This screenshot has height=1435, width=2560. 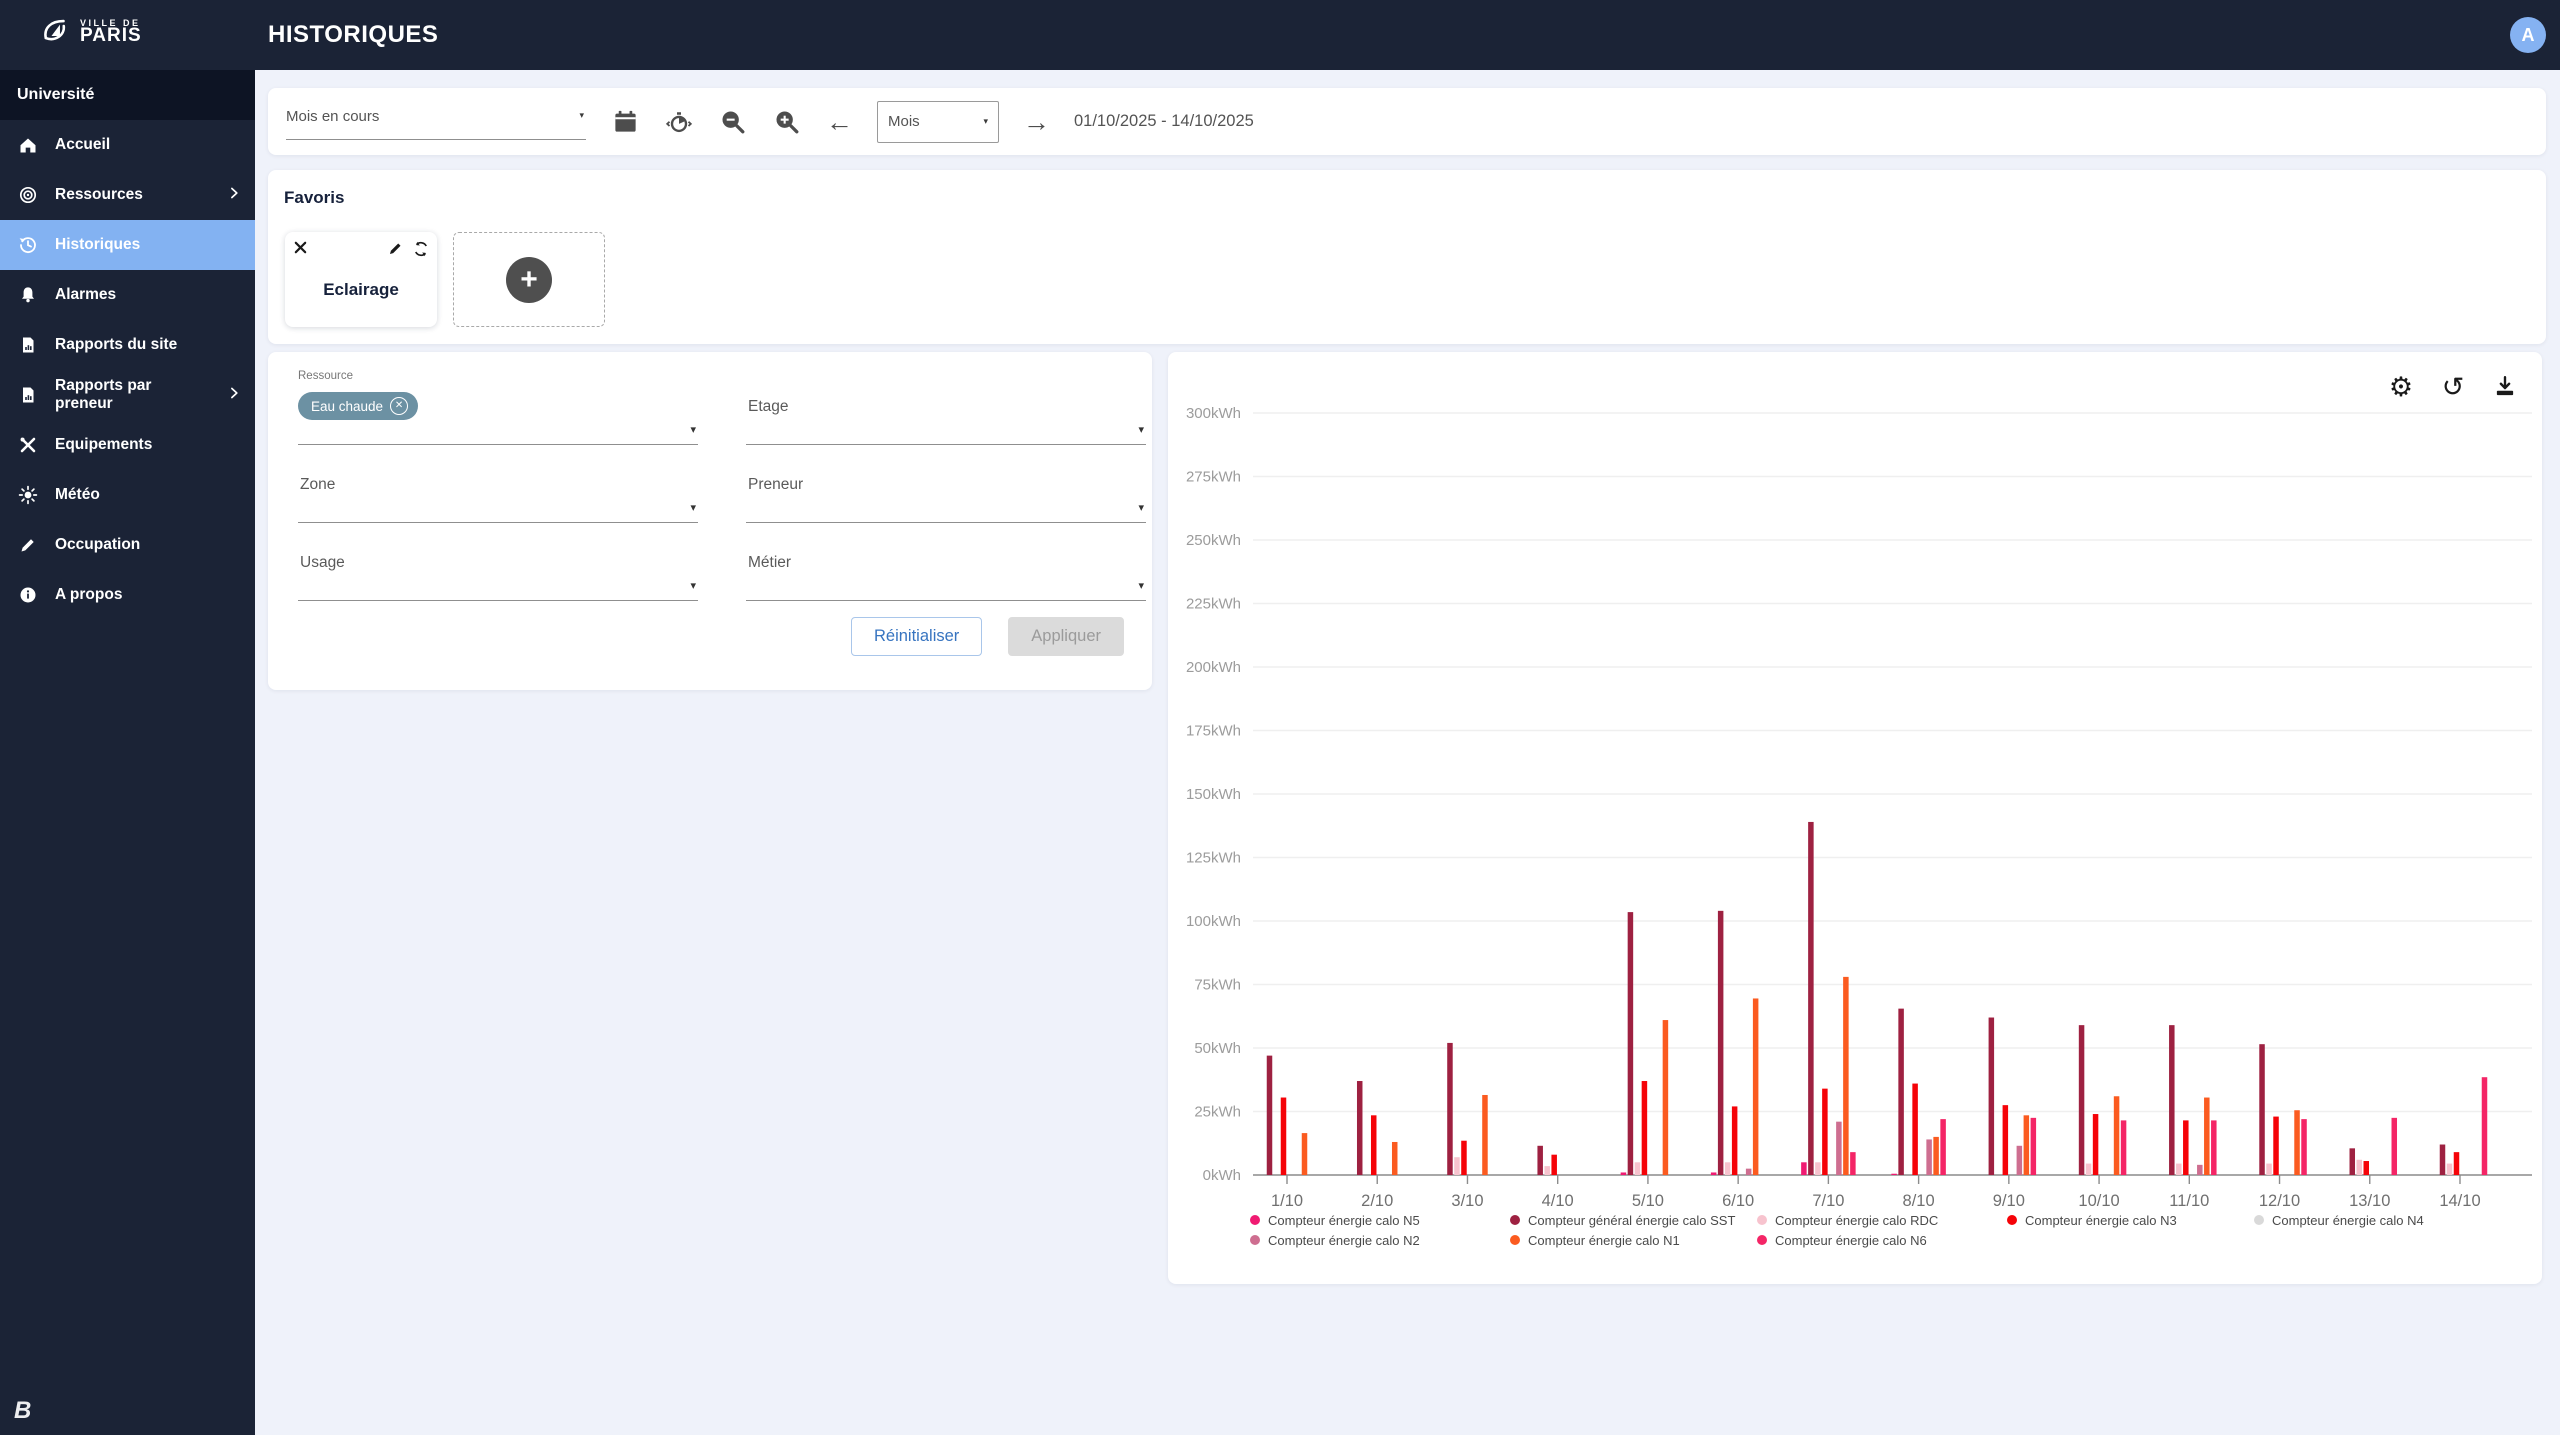 What do you see at coordinates (1280, 35) in the screenshot?
I see `top-bar: VILLE DE PARIS HISTORIQUES A` at bounding box center [1280, 35].